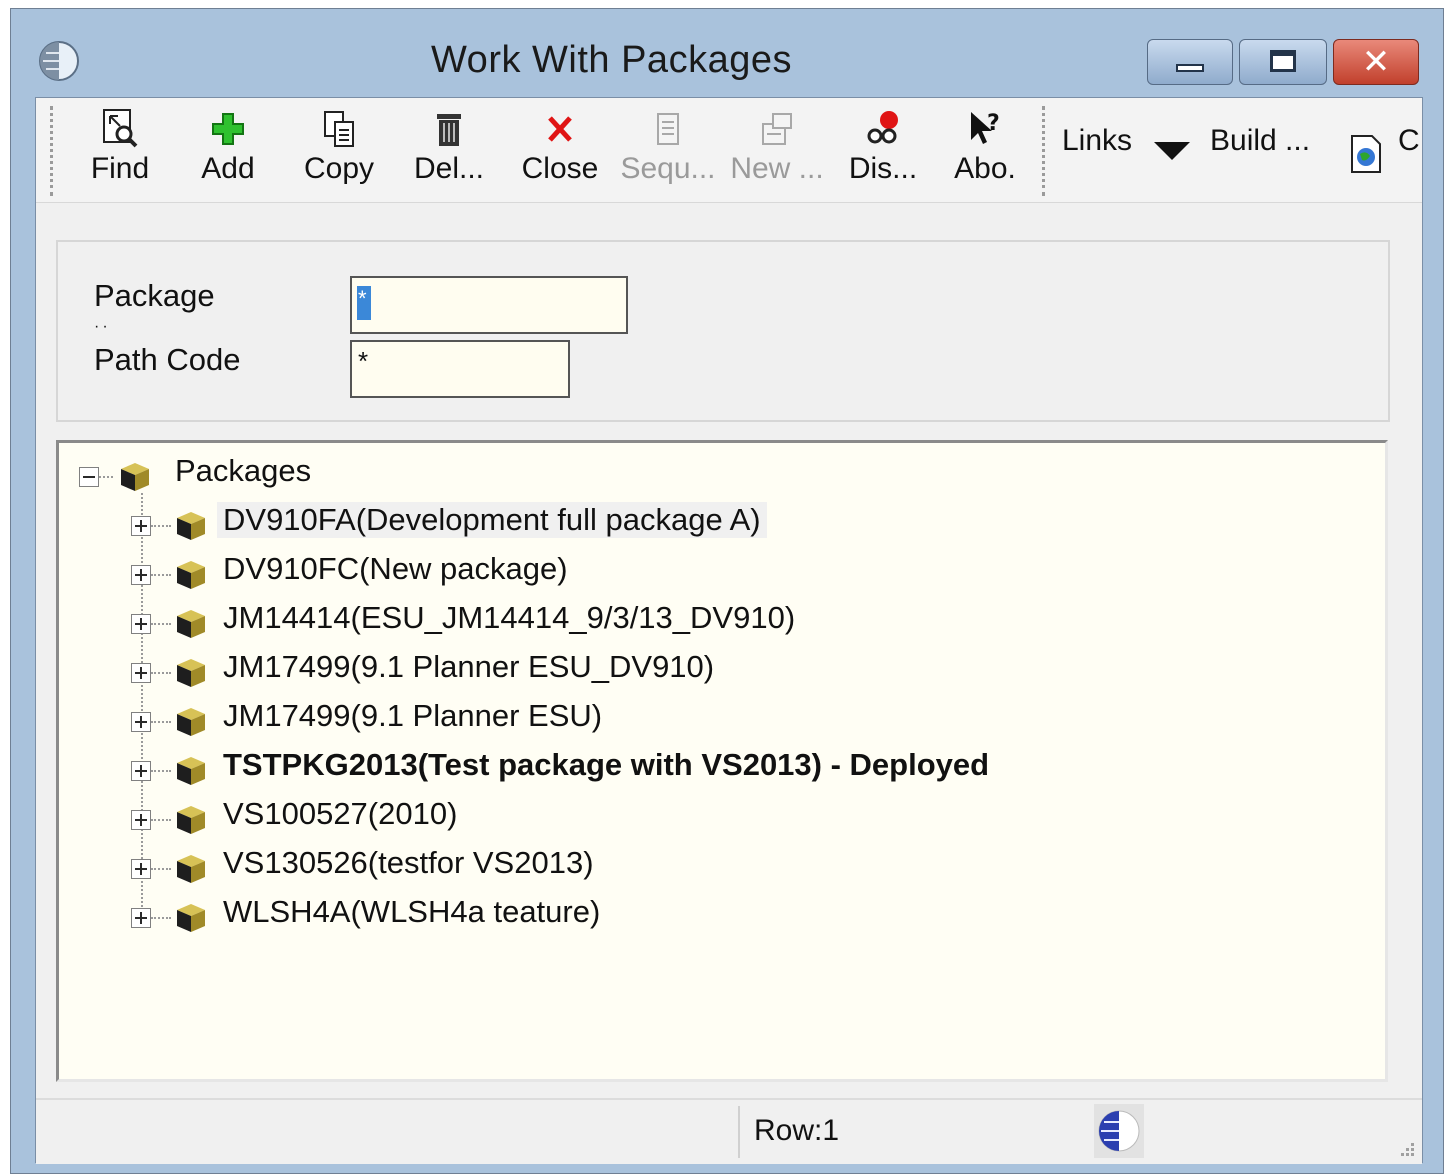 This screenshot has width=1447, height=1176. Describe the element at coordinates (460, 369) in the screenshot. I see `path-code-field: *` at that location.